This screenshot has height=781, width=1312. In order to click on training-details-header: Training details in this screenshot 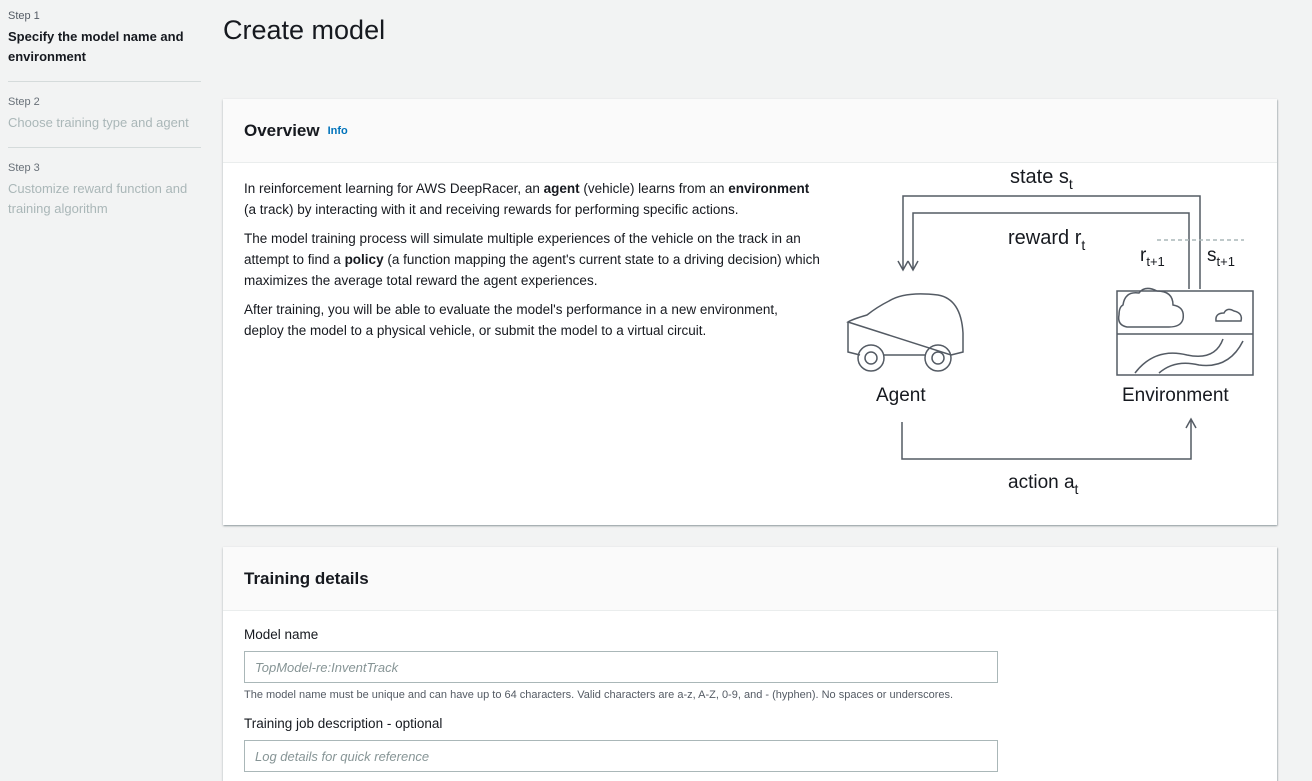, I will do `click(750, 579)`.